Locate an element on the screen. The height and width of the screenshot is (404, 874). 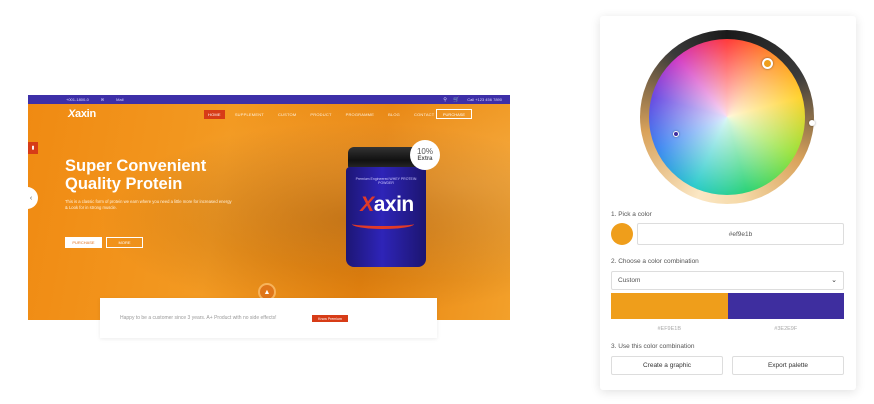
bookmark-icon: ▮ is located at coordinates (33, 148).